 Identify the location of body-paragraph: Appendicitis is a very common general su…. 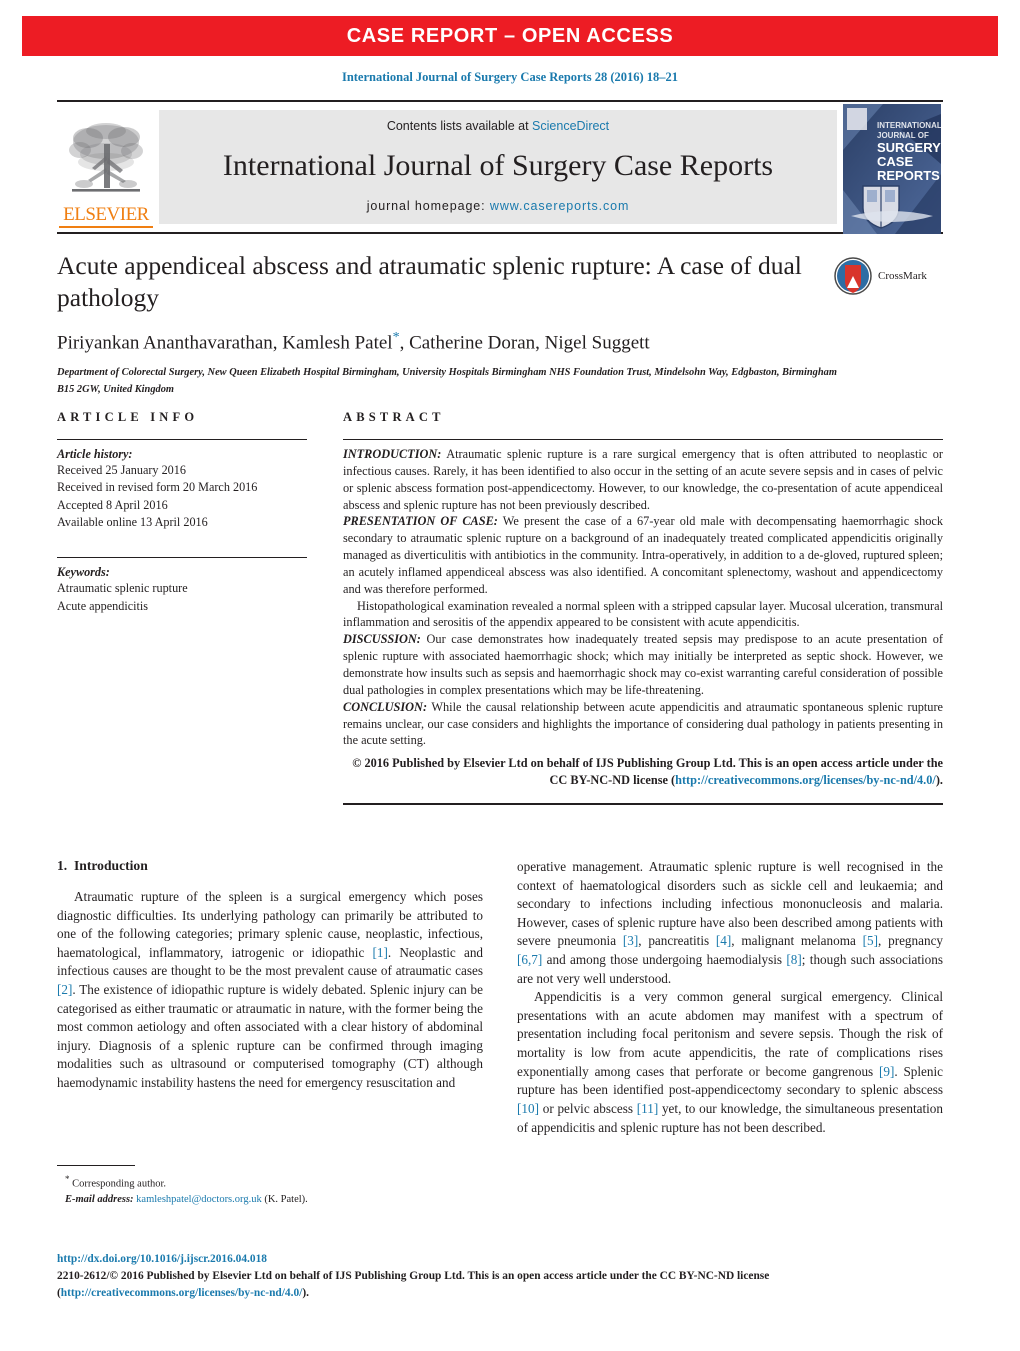
(730, 1062).